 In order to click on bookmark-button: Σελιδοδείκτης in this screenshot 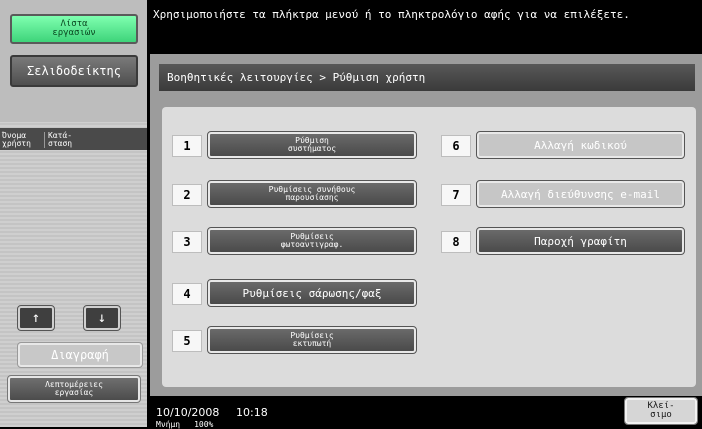, I will do `click(74, 71)`.